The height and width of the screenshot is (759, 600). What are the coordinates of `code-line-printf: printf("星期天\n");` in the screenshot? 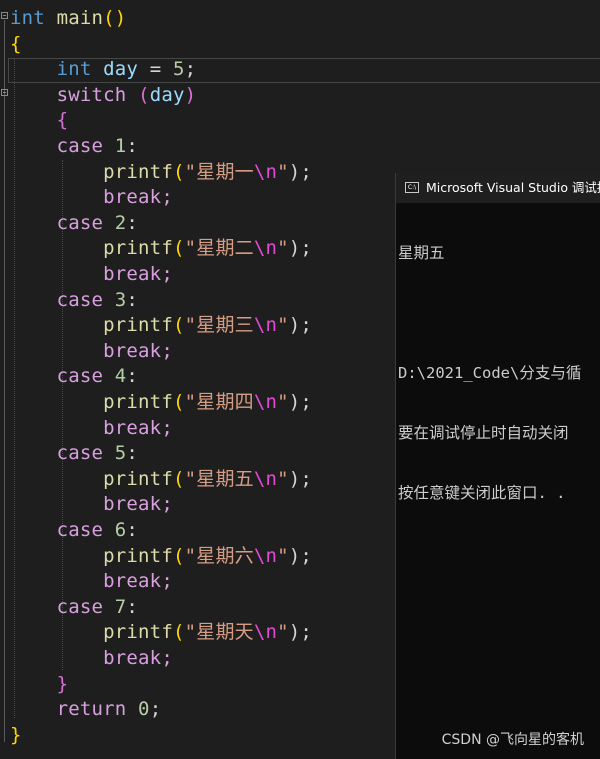 It's located at (161, 632).